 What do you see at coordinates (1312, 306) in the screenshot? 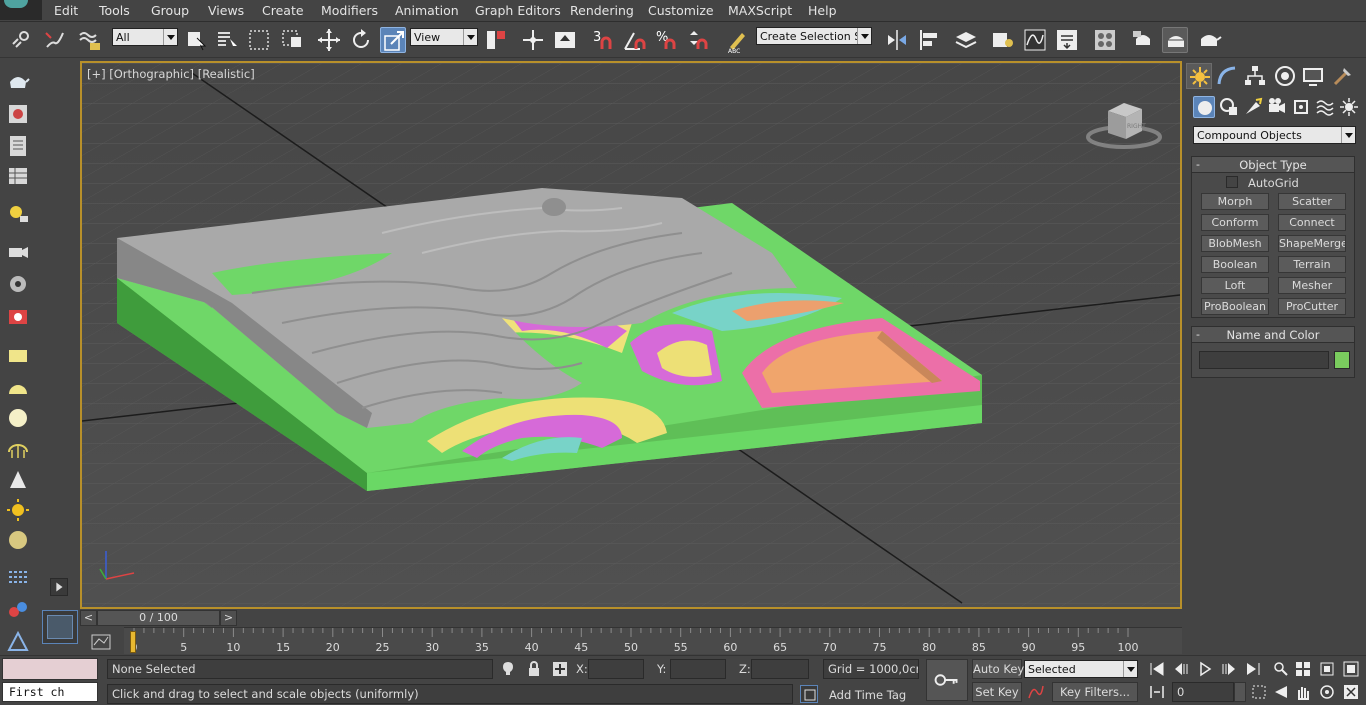
I see `procutter-button: ProCutter` at bounding box center [1312, 306].